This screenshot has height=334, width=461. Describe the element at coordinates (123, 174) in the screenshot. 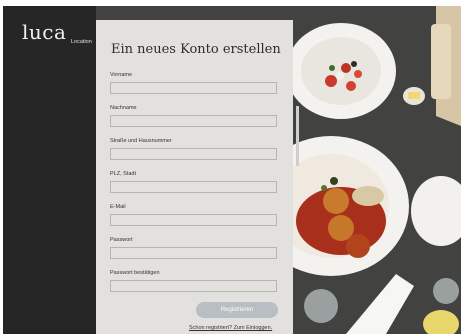

I see `zip-city-label: PLZ, Stadt` at that location.